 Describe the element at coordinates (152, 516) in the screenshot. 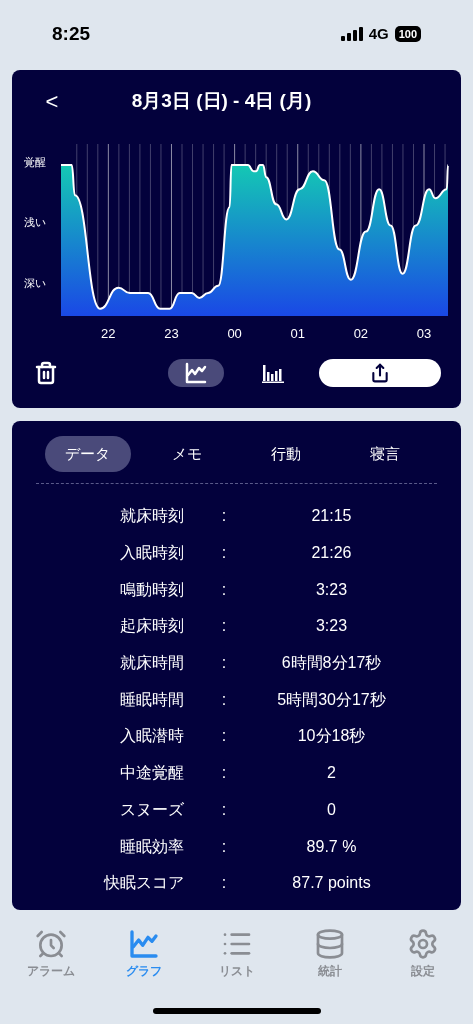

I see `row-label: 就床時刻` at that location.